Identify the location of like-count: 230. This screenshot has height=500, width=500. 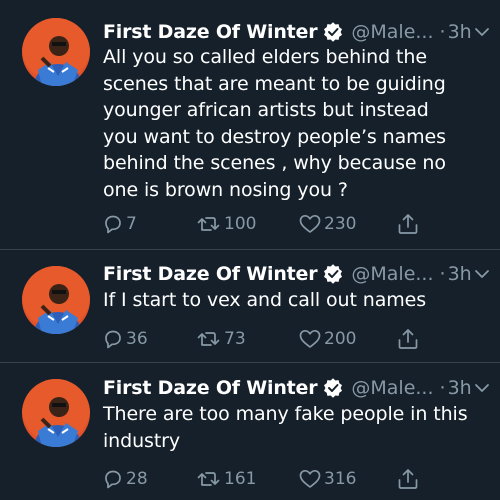
(340, 224).